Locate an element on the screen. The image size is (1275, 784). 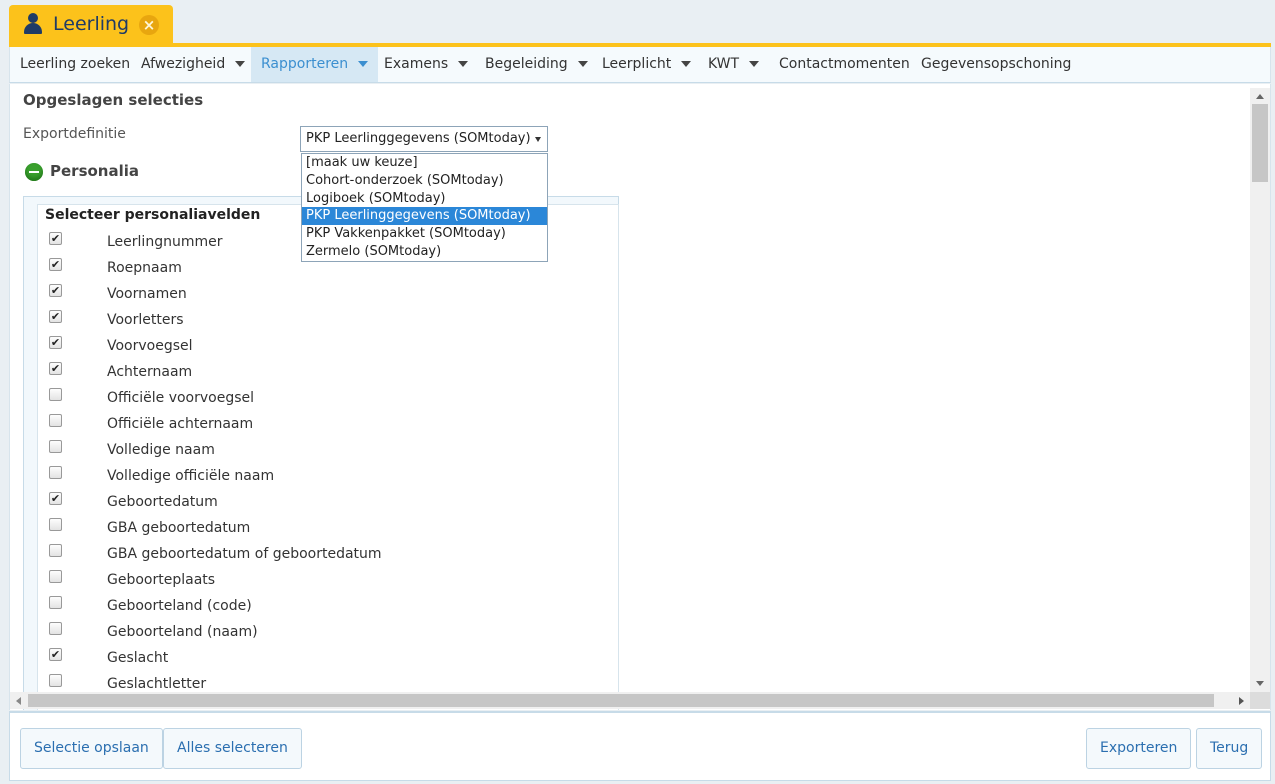
menu-item-label: Leerling zoeken is located at coordinates (75, 64).